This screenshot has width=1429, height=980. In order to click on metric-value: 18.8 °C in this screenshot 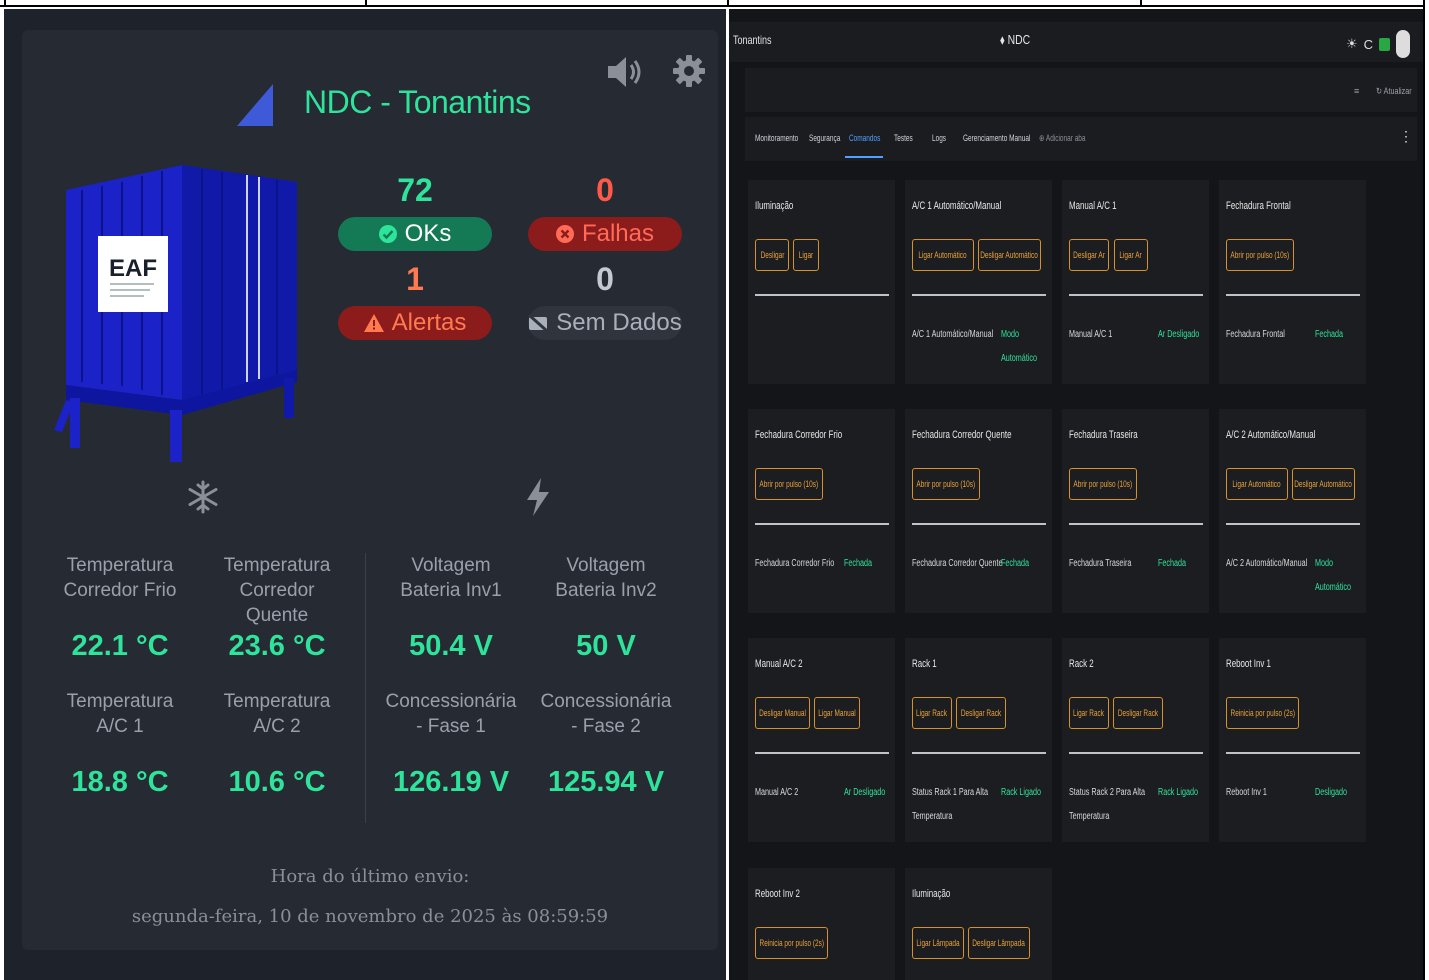, I will do `click(120, 782)`.